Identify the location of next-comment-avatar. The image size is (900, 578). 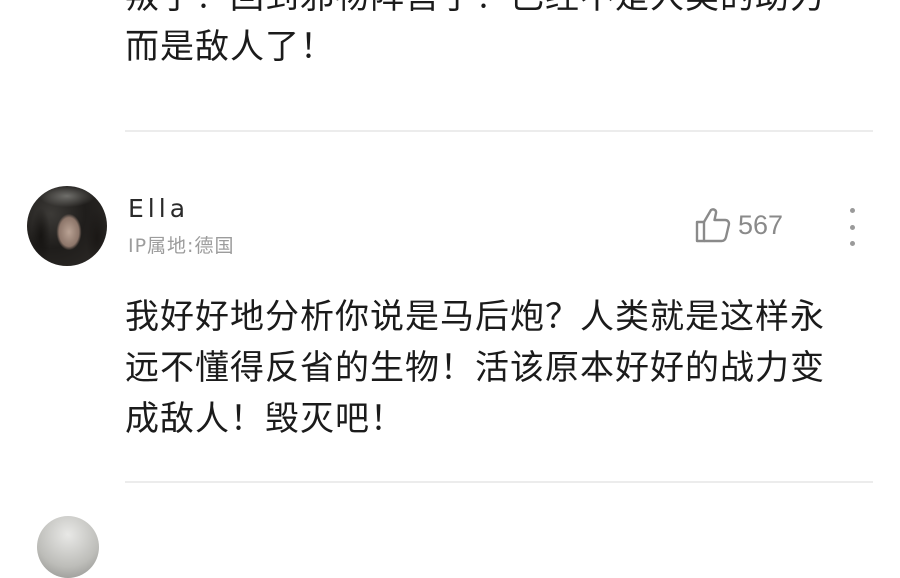
(68, 547).